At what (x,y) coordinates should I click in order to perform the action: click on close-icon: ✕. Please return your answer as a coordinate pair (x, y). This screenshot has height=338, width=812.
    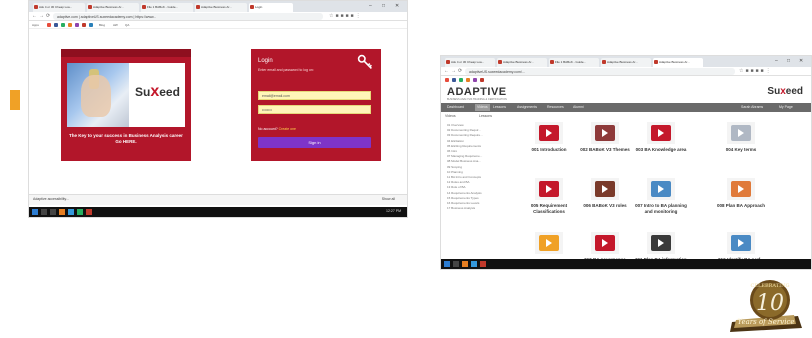
    Looking at the image, I should click on (801, 61).